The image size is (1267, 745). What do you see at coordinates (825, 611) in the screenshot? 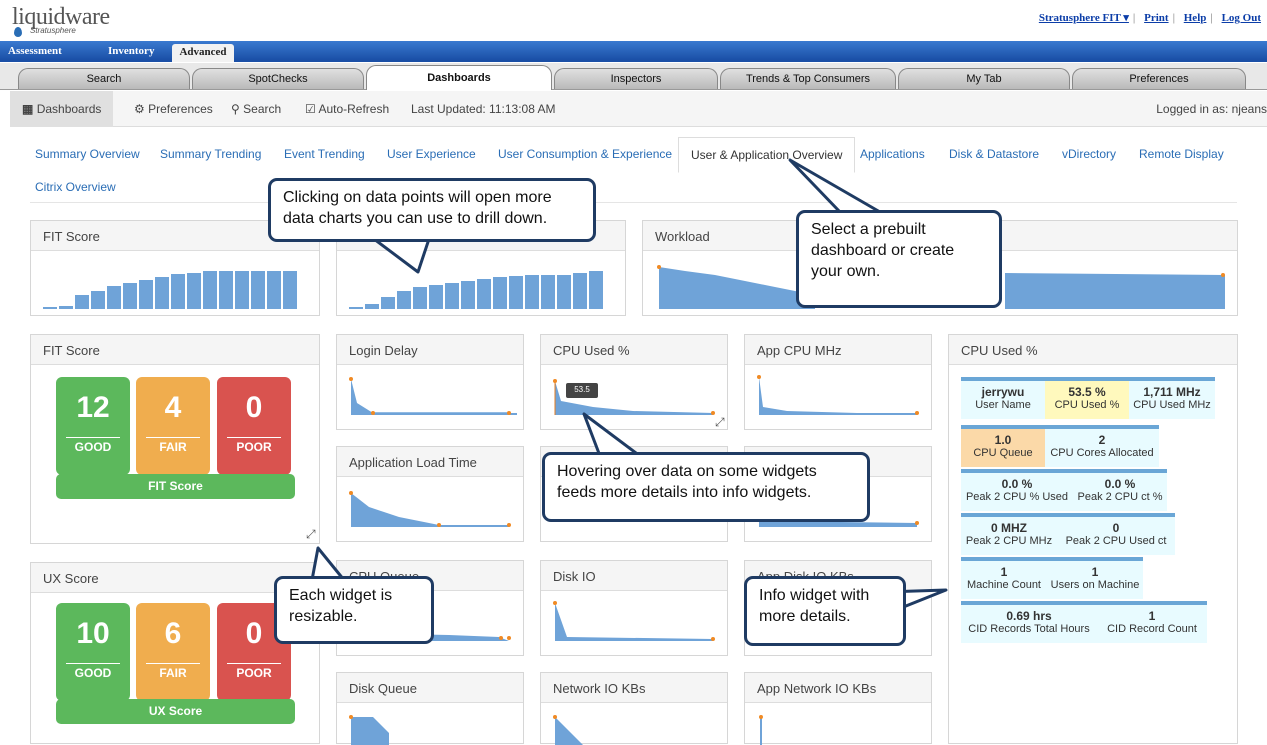
I see `callout-info-widget: Info widget with more details.` at bounding box center [825, 611].